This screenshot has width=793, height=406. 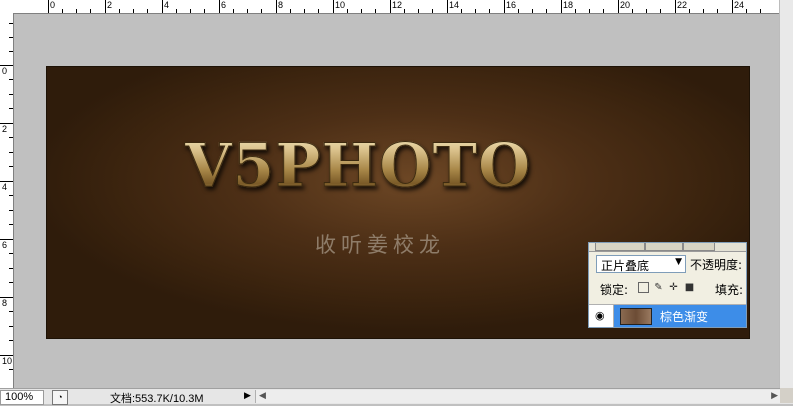 I want to click on ruler-label: 6, so click(x=5, y=245).